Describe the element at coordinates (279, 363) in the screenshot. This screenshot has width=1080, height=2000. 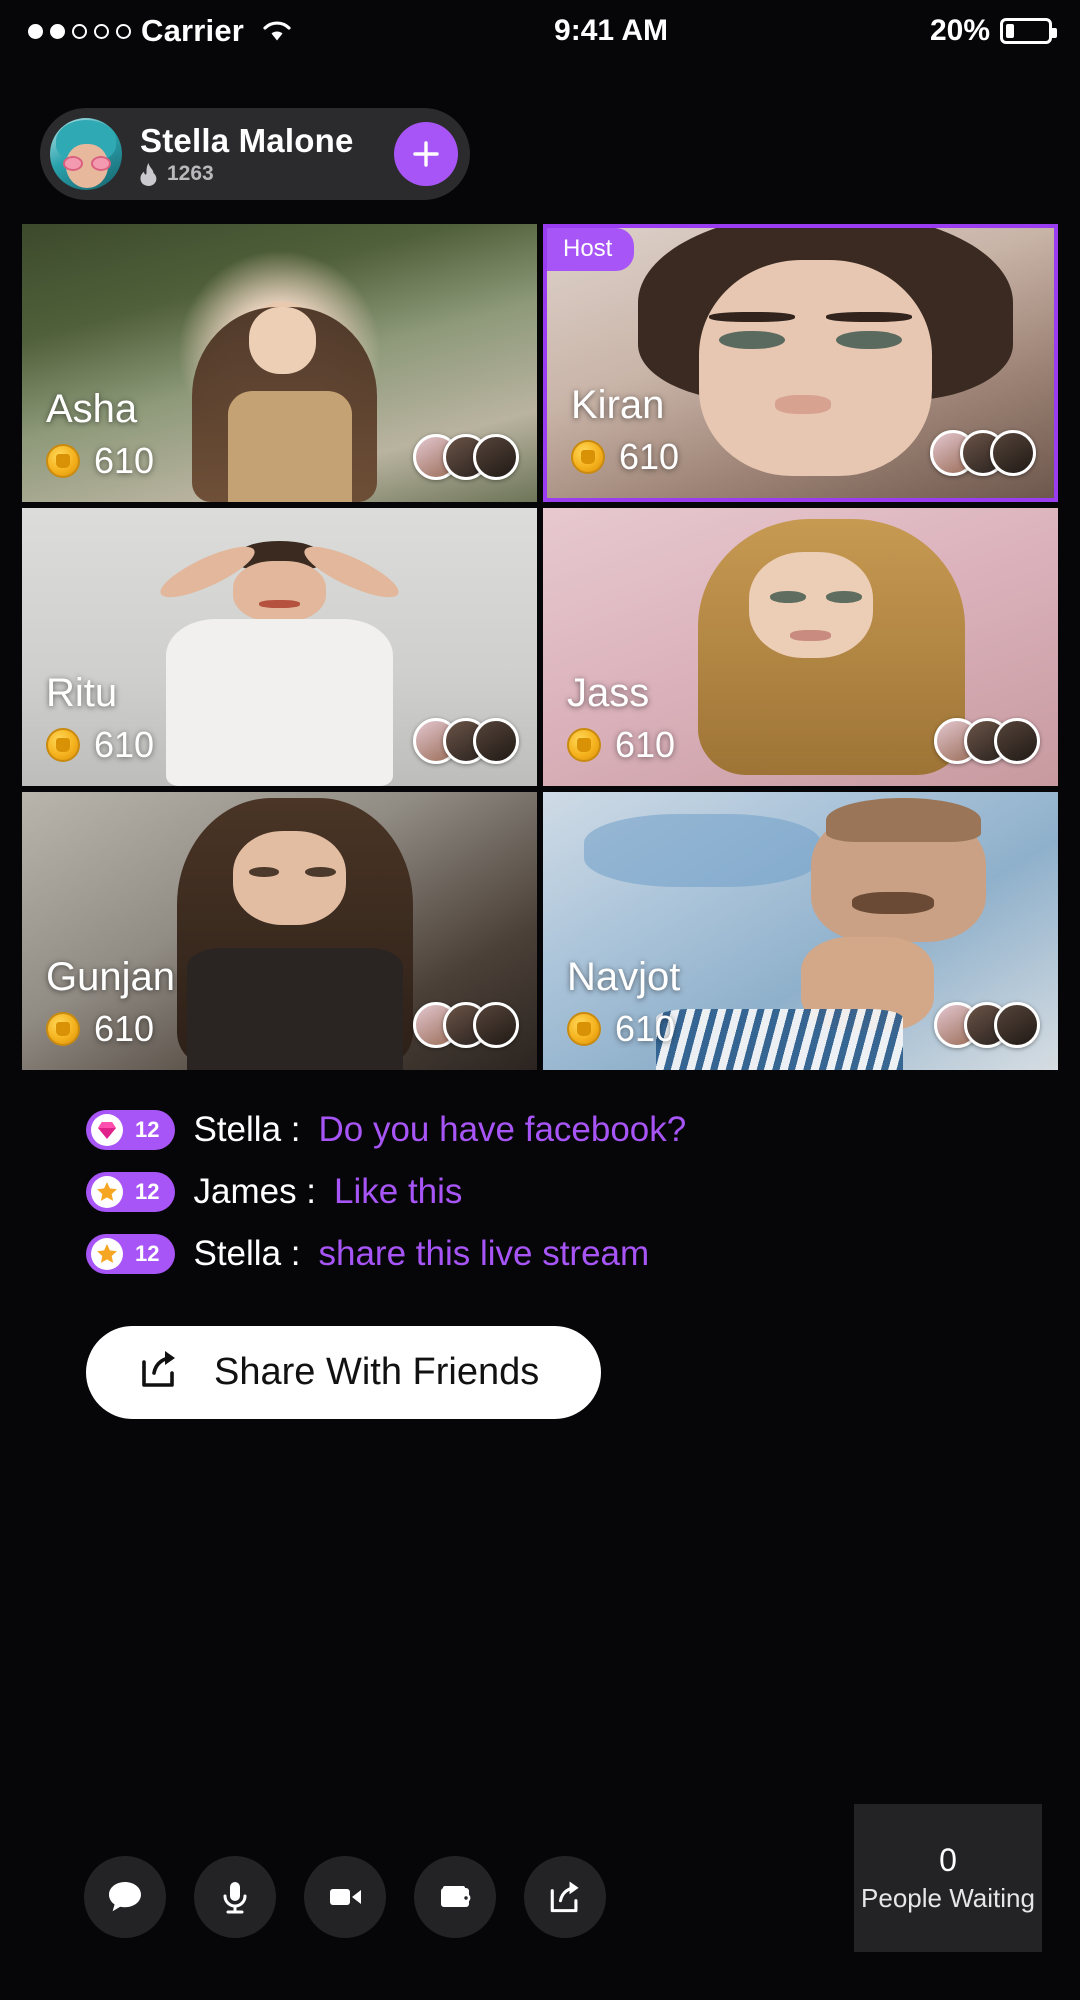
I see `participant-card: Asha 610` at that location.